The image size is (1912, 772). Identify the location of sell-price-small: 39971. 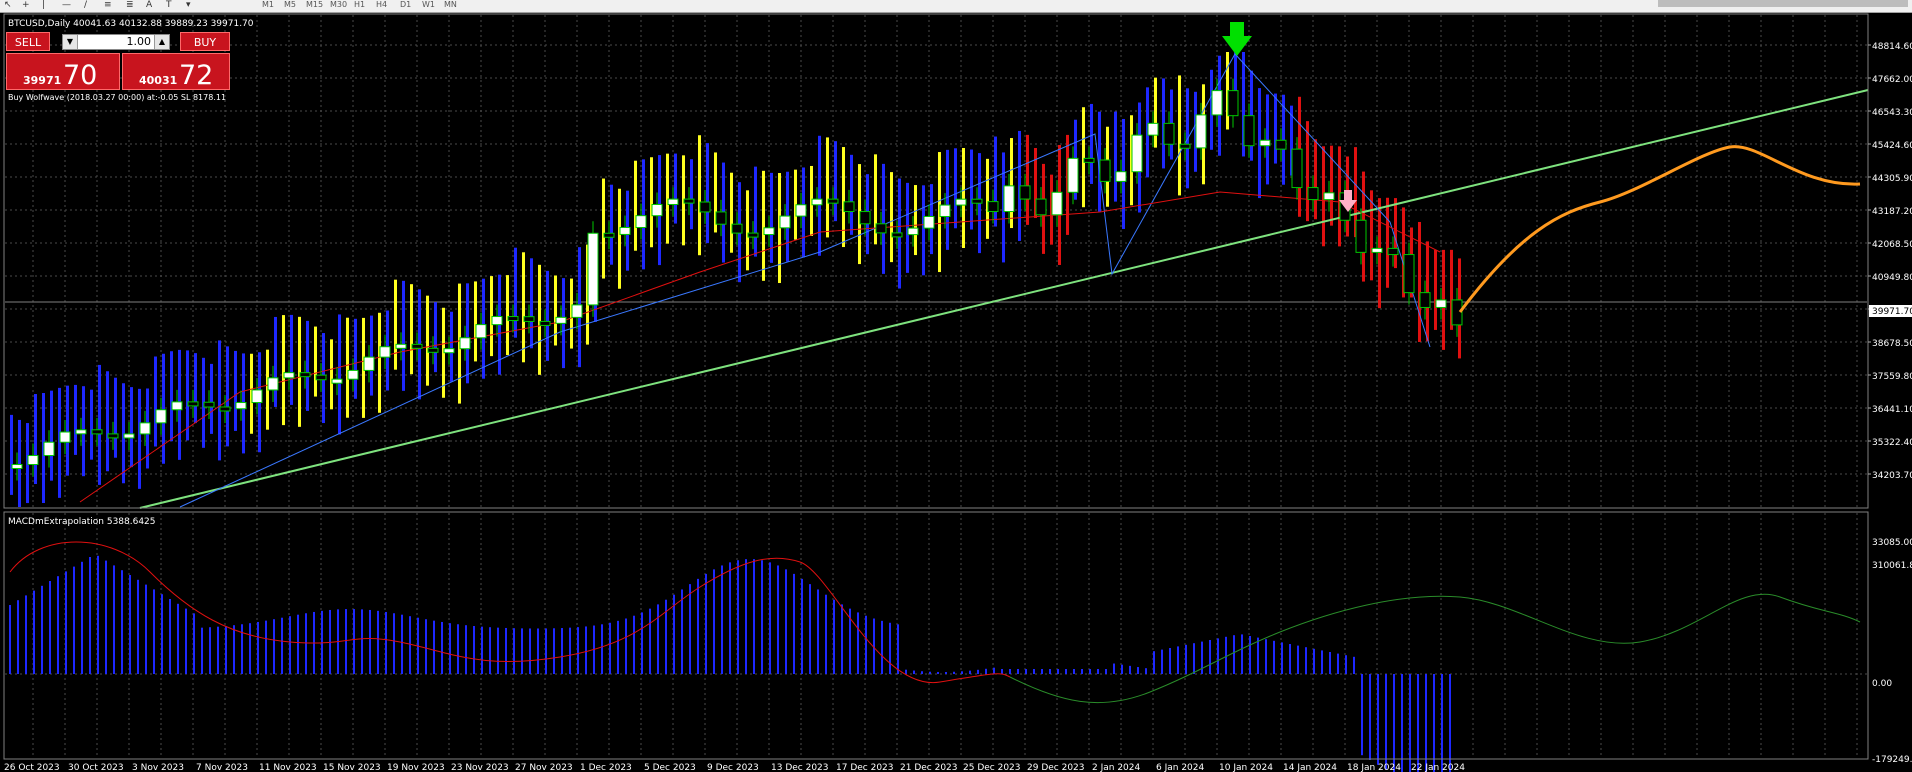
(42, 80).